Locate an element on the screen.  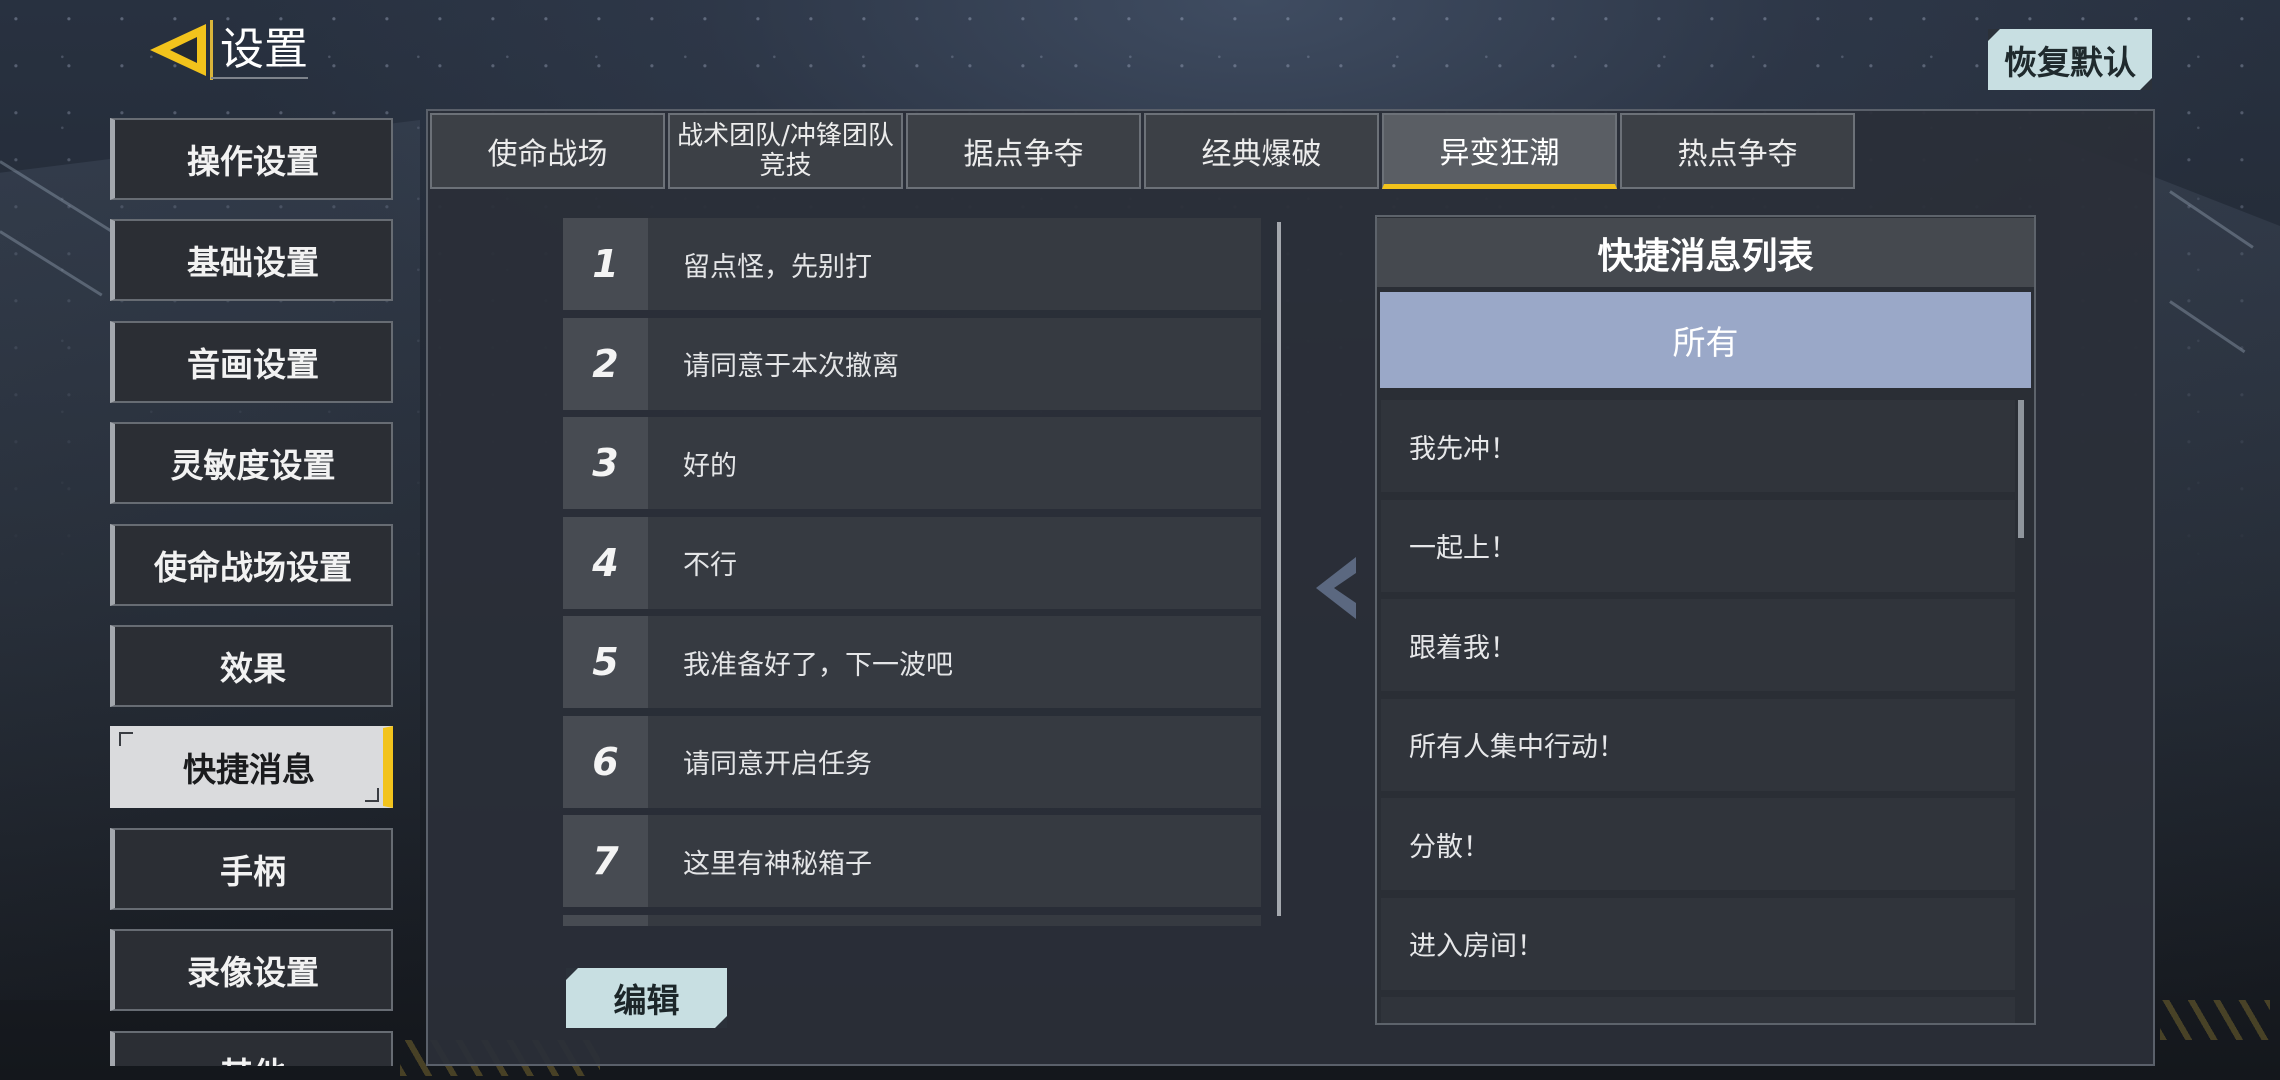
message-slot-text: 好的 is located at coordinates (710, 466).